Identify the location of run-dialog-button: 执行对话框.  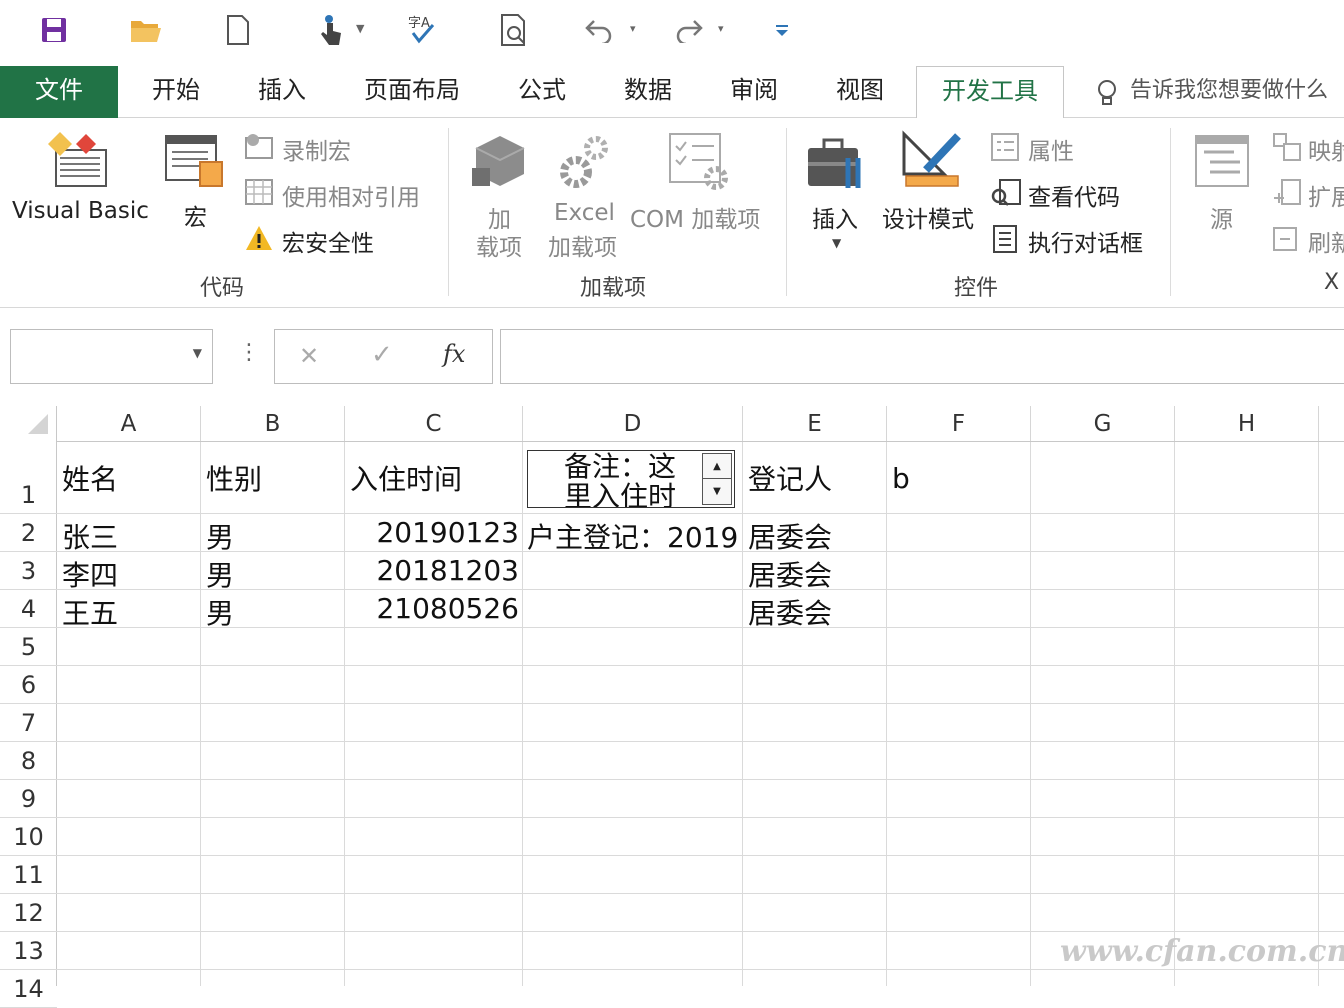
(1085, 241).